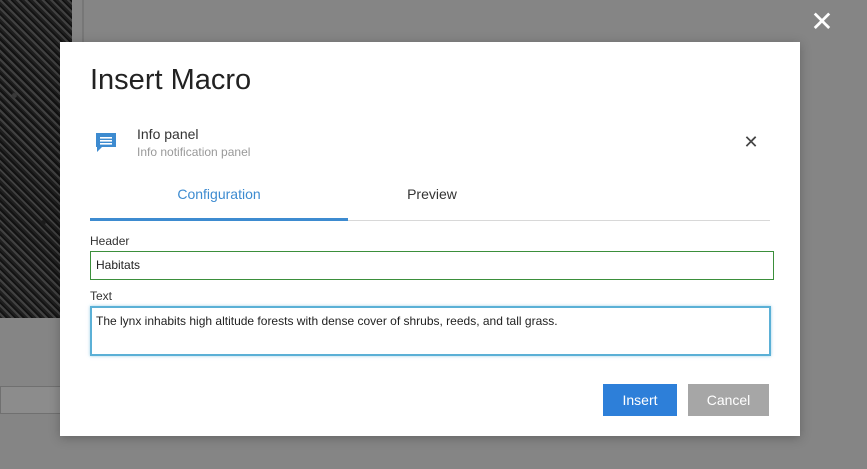 Image resolution: width=867 pixels, height=469 pixels. What do you see at coordinates (219, 201) in the screenshot?
I see `tab-configuration: Configuration` at bounding box center [219, 201].